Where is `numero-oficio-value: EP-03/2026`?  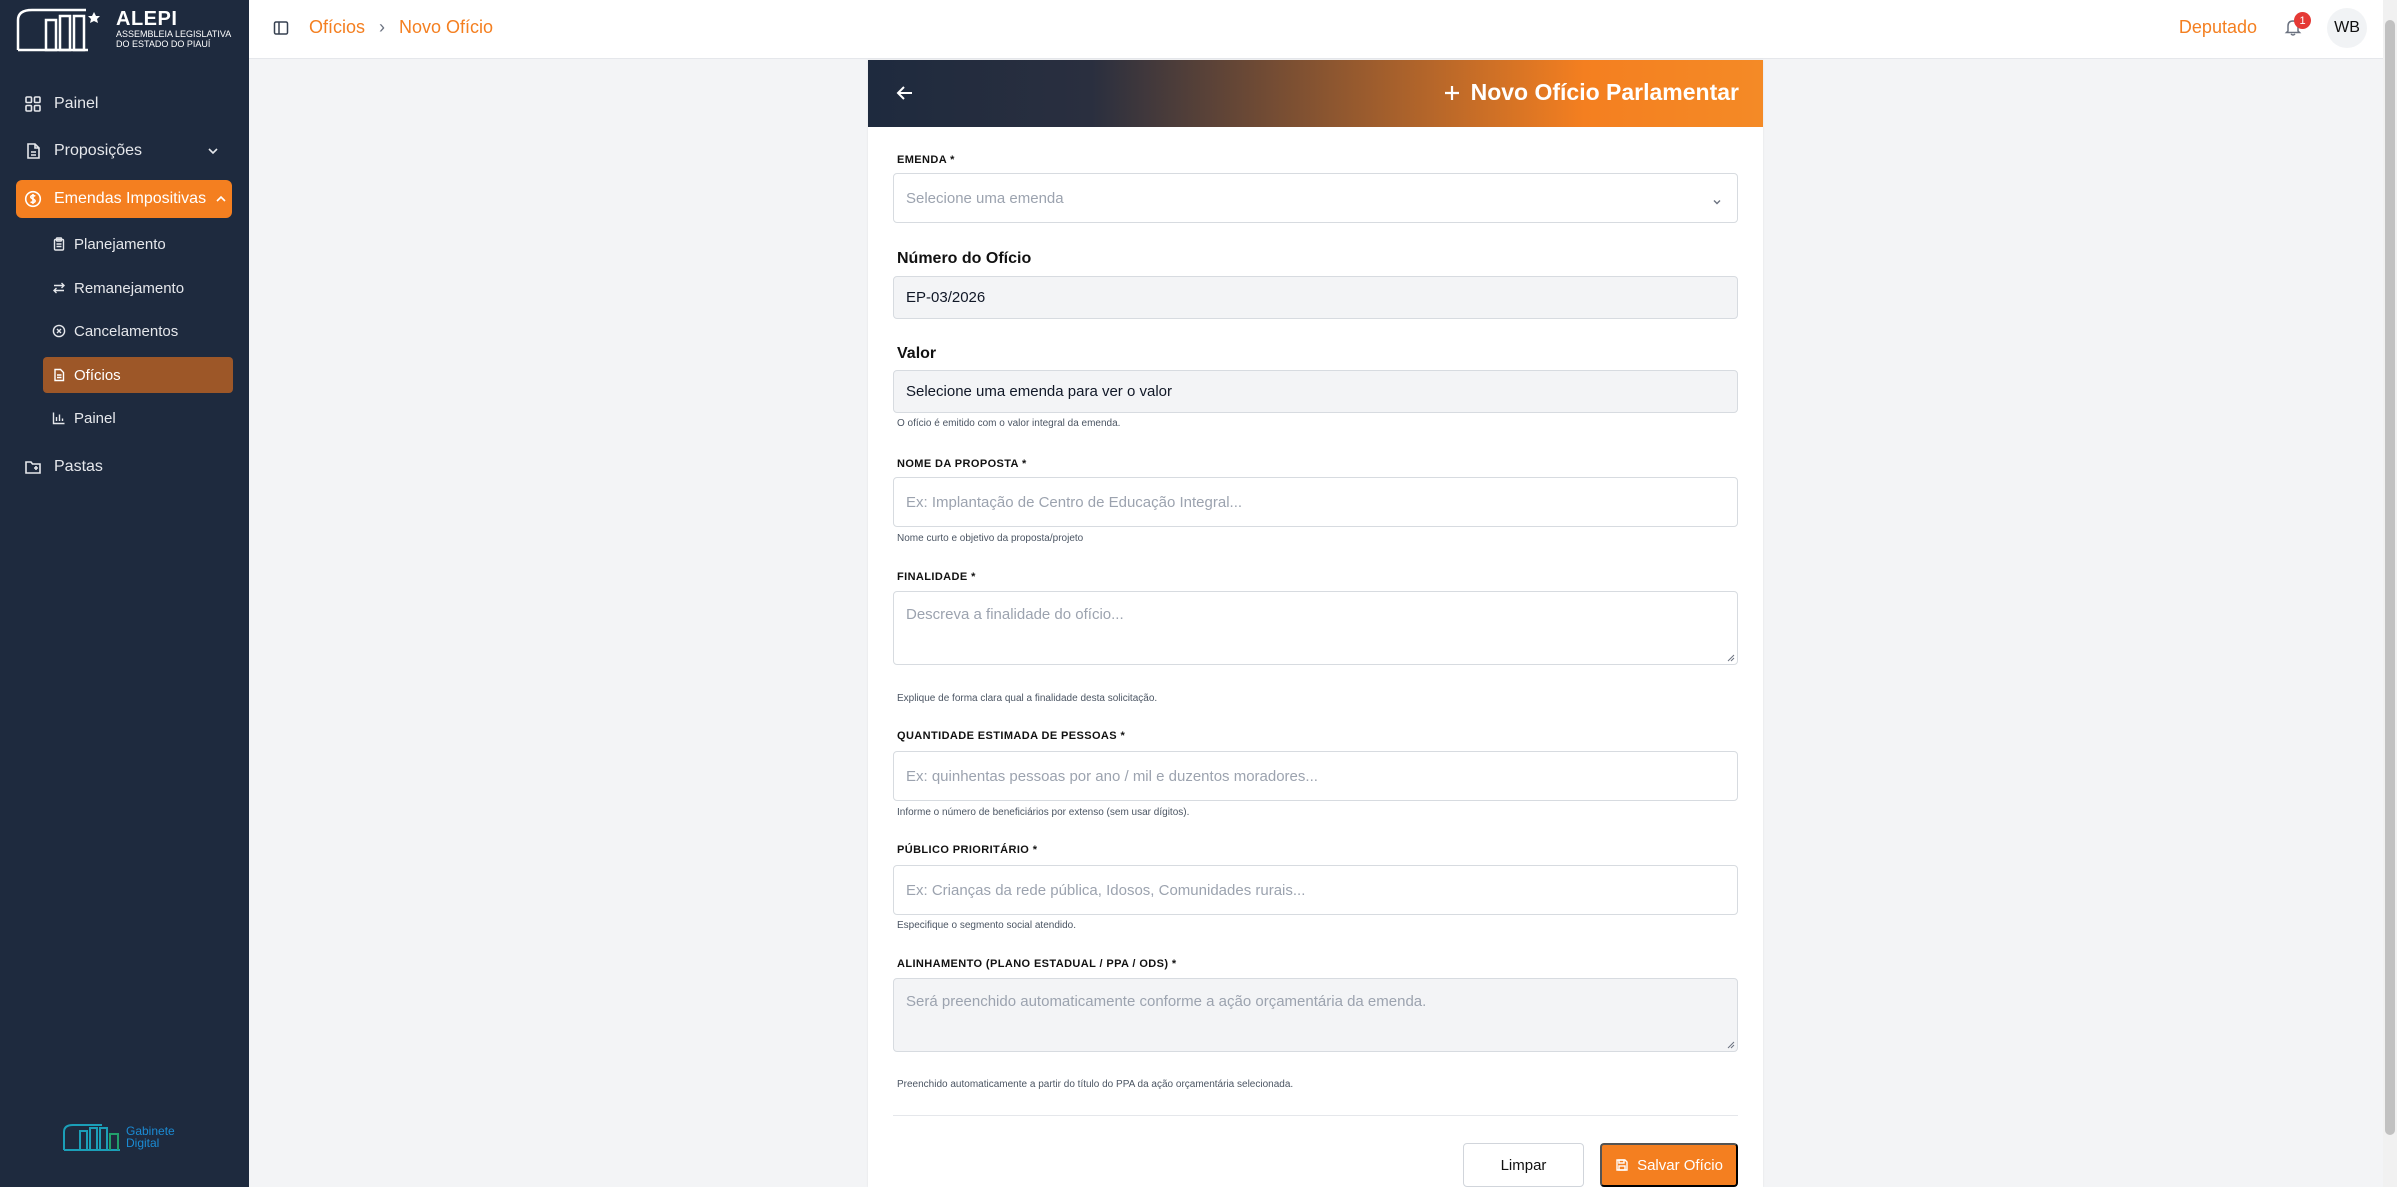 numero-oficio-value: EP-03/2026 is located at coordinates (946, 297).